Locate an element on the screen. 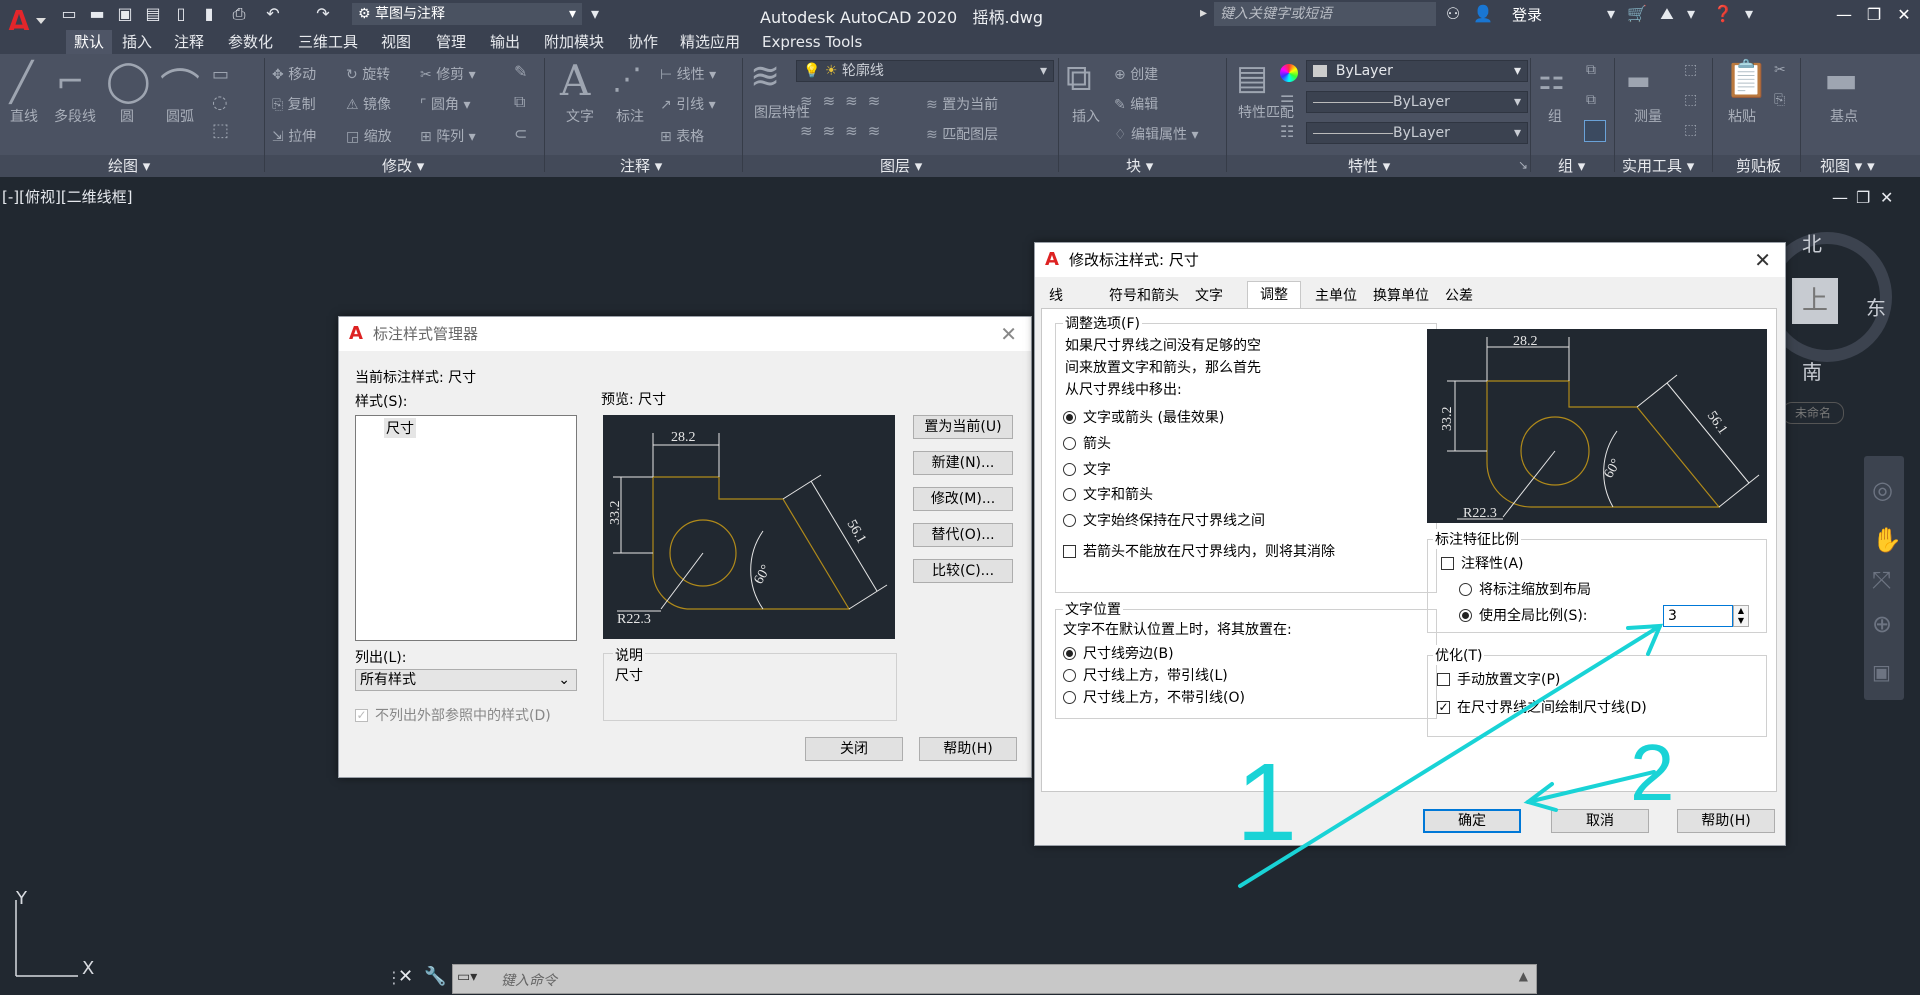  annotation-overlay: 1 2 is located at coordinates (1455, 755).